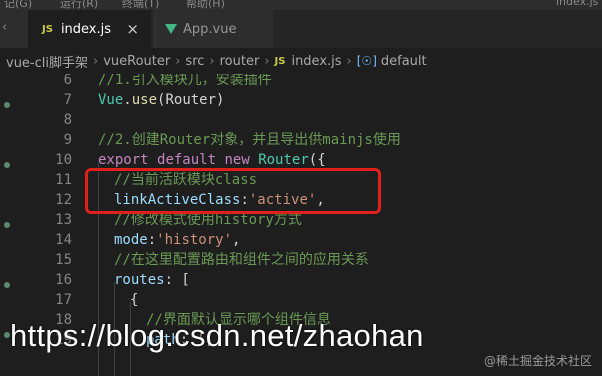 This screenshot has width=602, height=376. What do you see at coordinates (404, 61) in the screenshot?
I see `breadcrumb-symbol: default` at bounding box center [404, 61].